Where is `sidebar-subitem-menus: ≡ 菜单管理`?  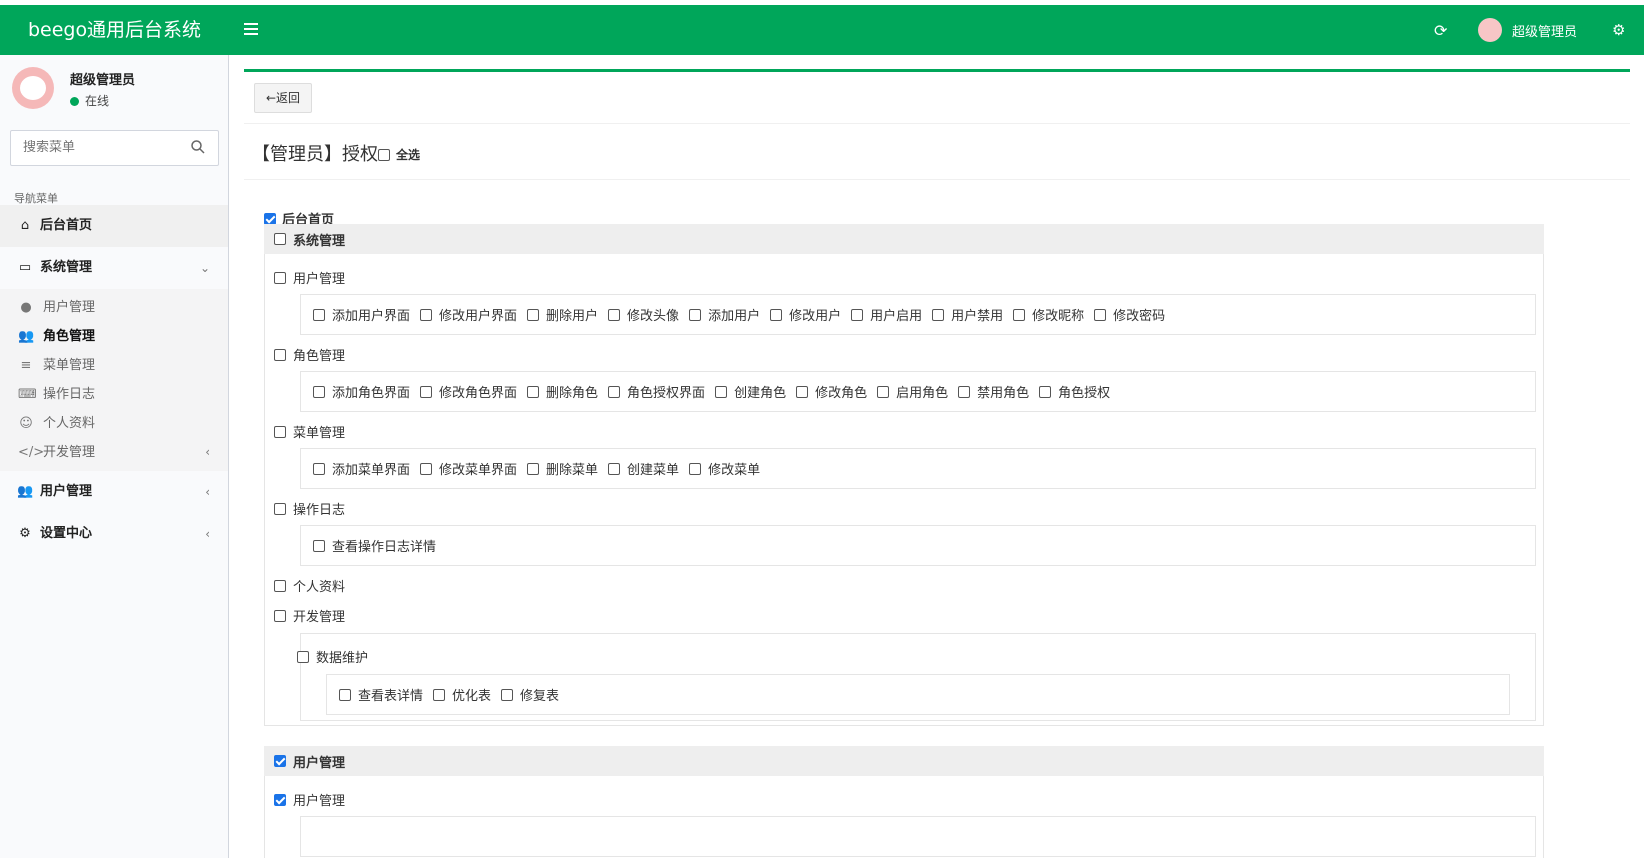
sidebar-subitem-menus: ≡ 菜单管理 is located at coordinates (114, 365).